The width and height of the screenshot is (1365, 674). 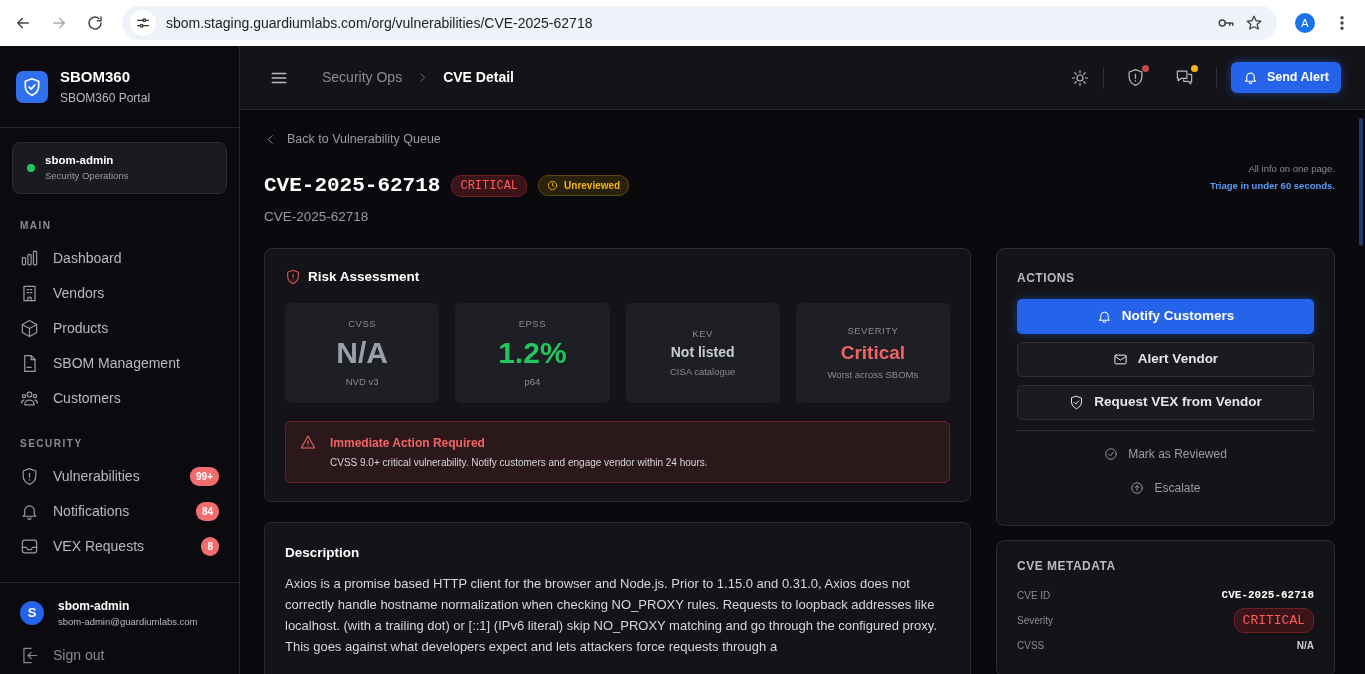 What do you see at coordinates (873, 353) in the screenshot?
I see `metric-value: Critical` at bounding box center [873, 353].